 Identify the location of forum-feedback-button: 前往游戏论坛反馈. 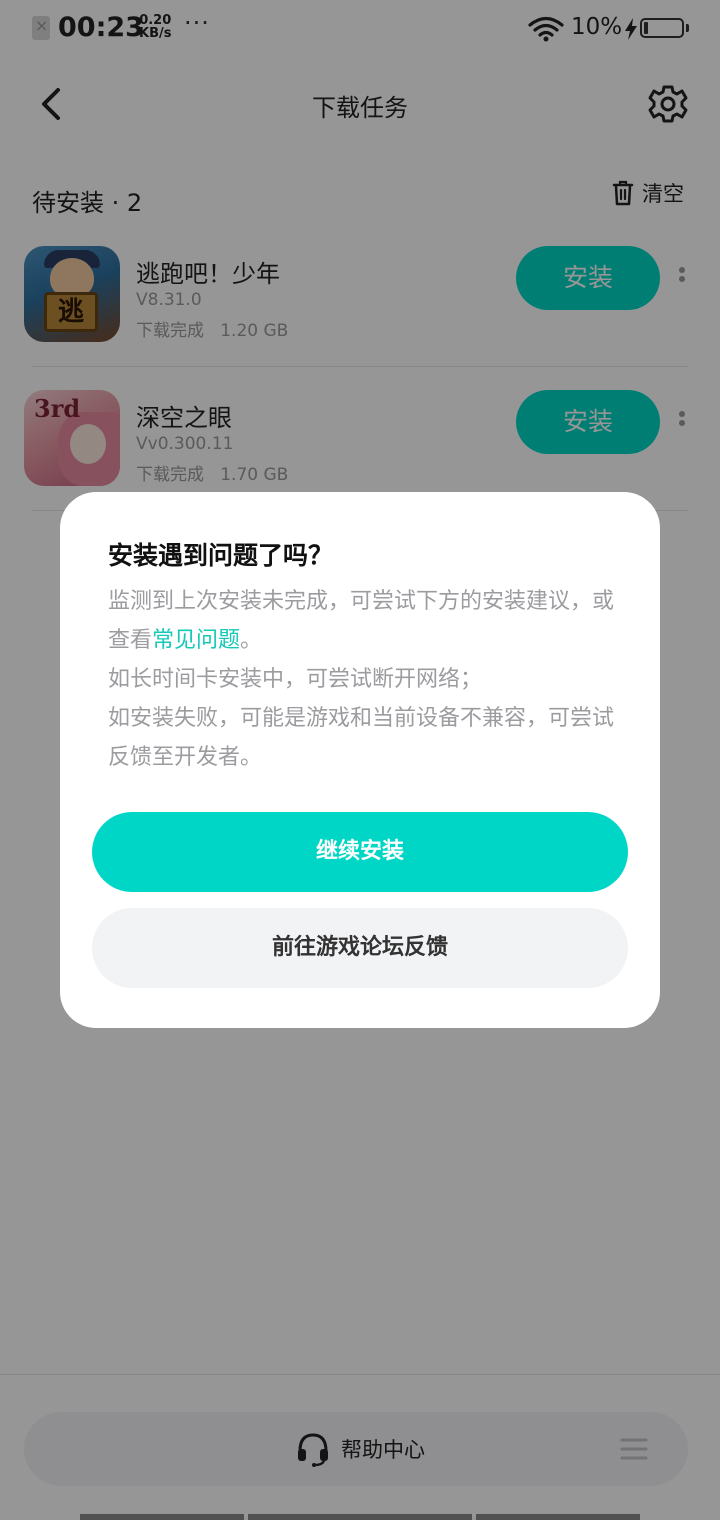
(360, 948).